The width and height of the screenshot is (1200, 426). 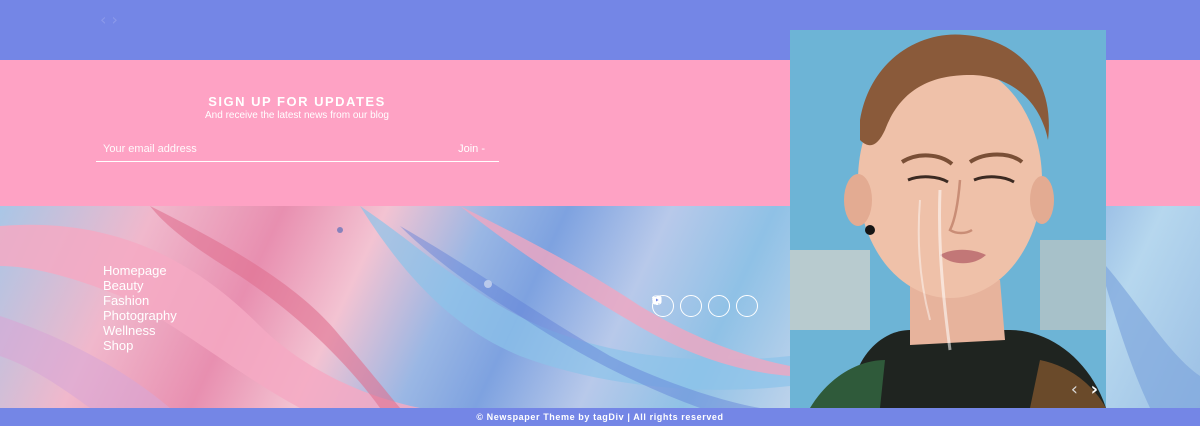 I want to click on social-links, so click(x=705, y=306).